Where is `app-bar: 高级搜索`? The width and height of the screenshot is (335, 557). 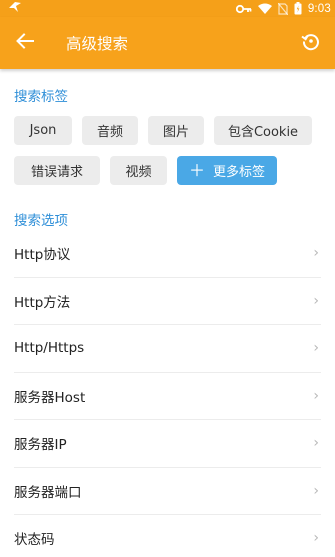 app-bar: 高级搜索 is located at coordinates (167, 43).